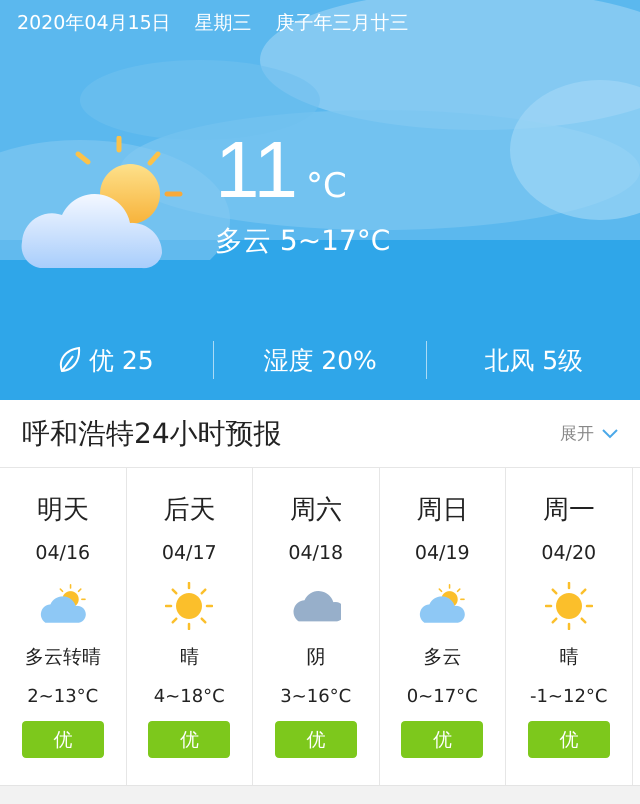 Image resolution: width=640 pixels, height=804 pixels. I want to click on weather-condition: 多云转晴, so click(62, 657).